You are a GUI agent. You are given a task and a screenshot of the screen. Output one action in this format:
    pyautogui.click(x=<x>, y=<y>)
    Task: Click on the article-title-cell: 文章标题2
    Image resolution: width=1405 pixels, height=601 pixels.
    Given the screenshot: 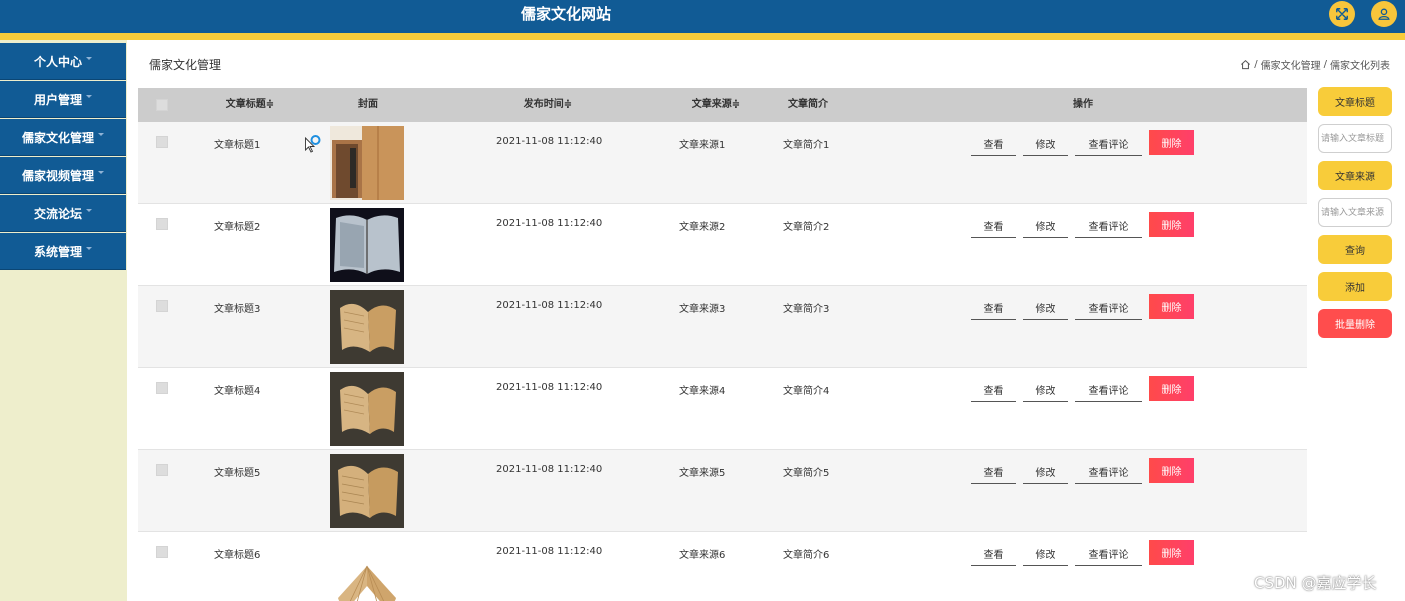 What is the action you would take?
    pyautogui.click(x=237, y=227)
    